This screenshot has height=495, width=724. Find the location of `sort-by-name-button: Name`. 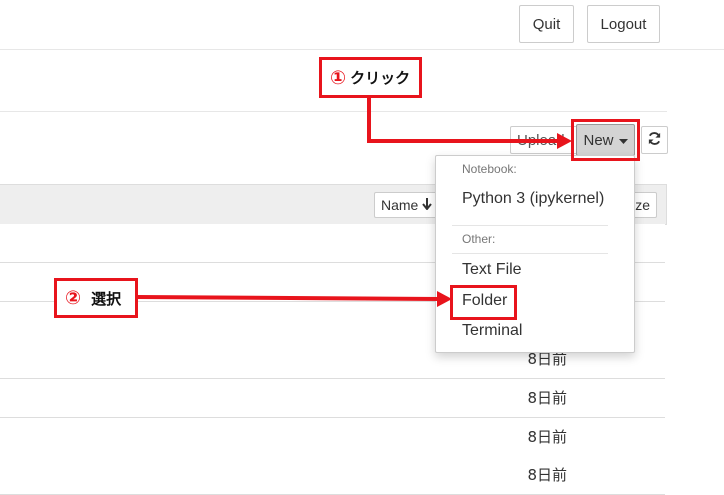

sort-by-name-button: Name is located at coordinates (409, 205).